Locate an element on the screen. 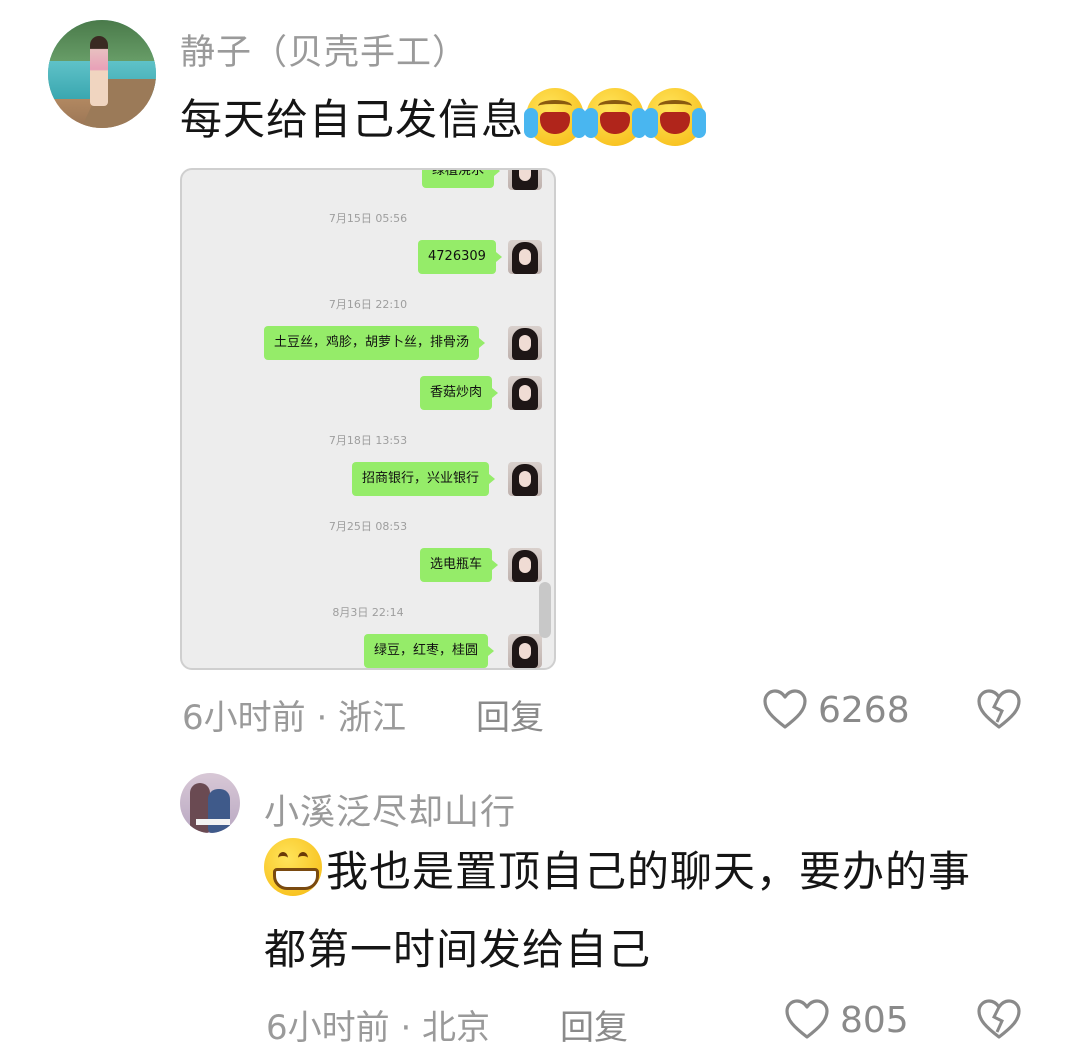  comment-text-line2: 都第一时间发给自己 is located at coordinates (458, 949).